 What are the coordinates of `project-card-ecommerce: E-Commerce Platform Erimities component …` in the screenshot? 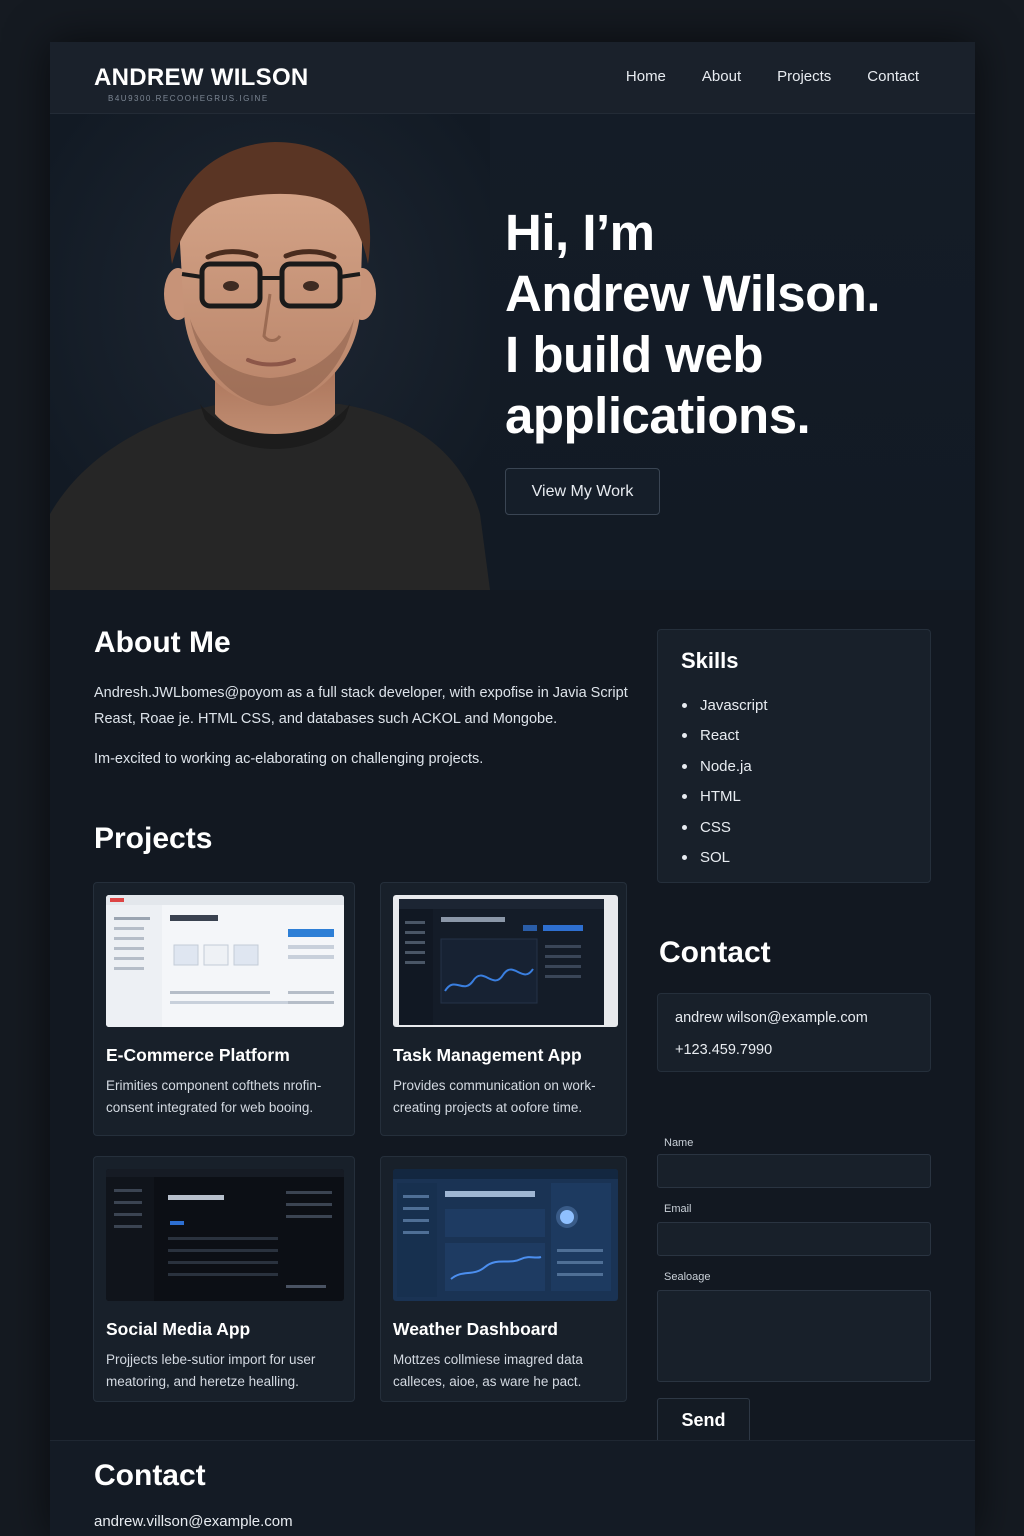 It's located at (224, 1009).